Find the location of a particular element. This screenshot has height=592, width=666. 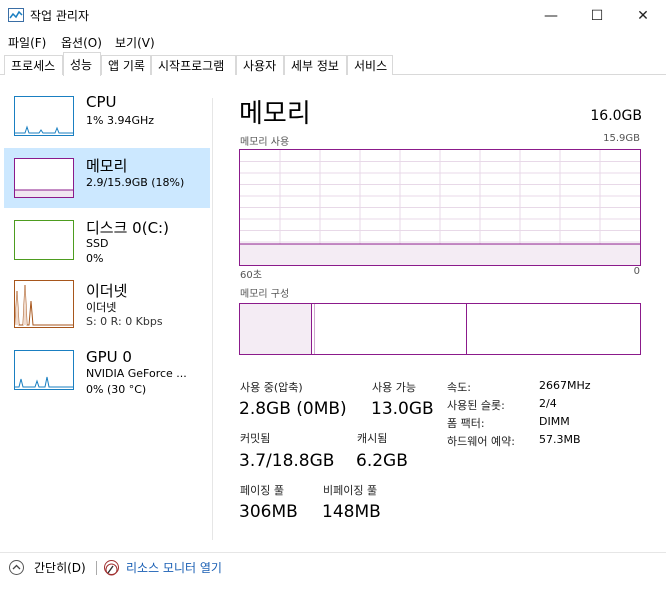

menu-file: 파일(F) is located at coordinates (27, 42).